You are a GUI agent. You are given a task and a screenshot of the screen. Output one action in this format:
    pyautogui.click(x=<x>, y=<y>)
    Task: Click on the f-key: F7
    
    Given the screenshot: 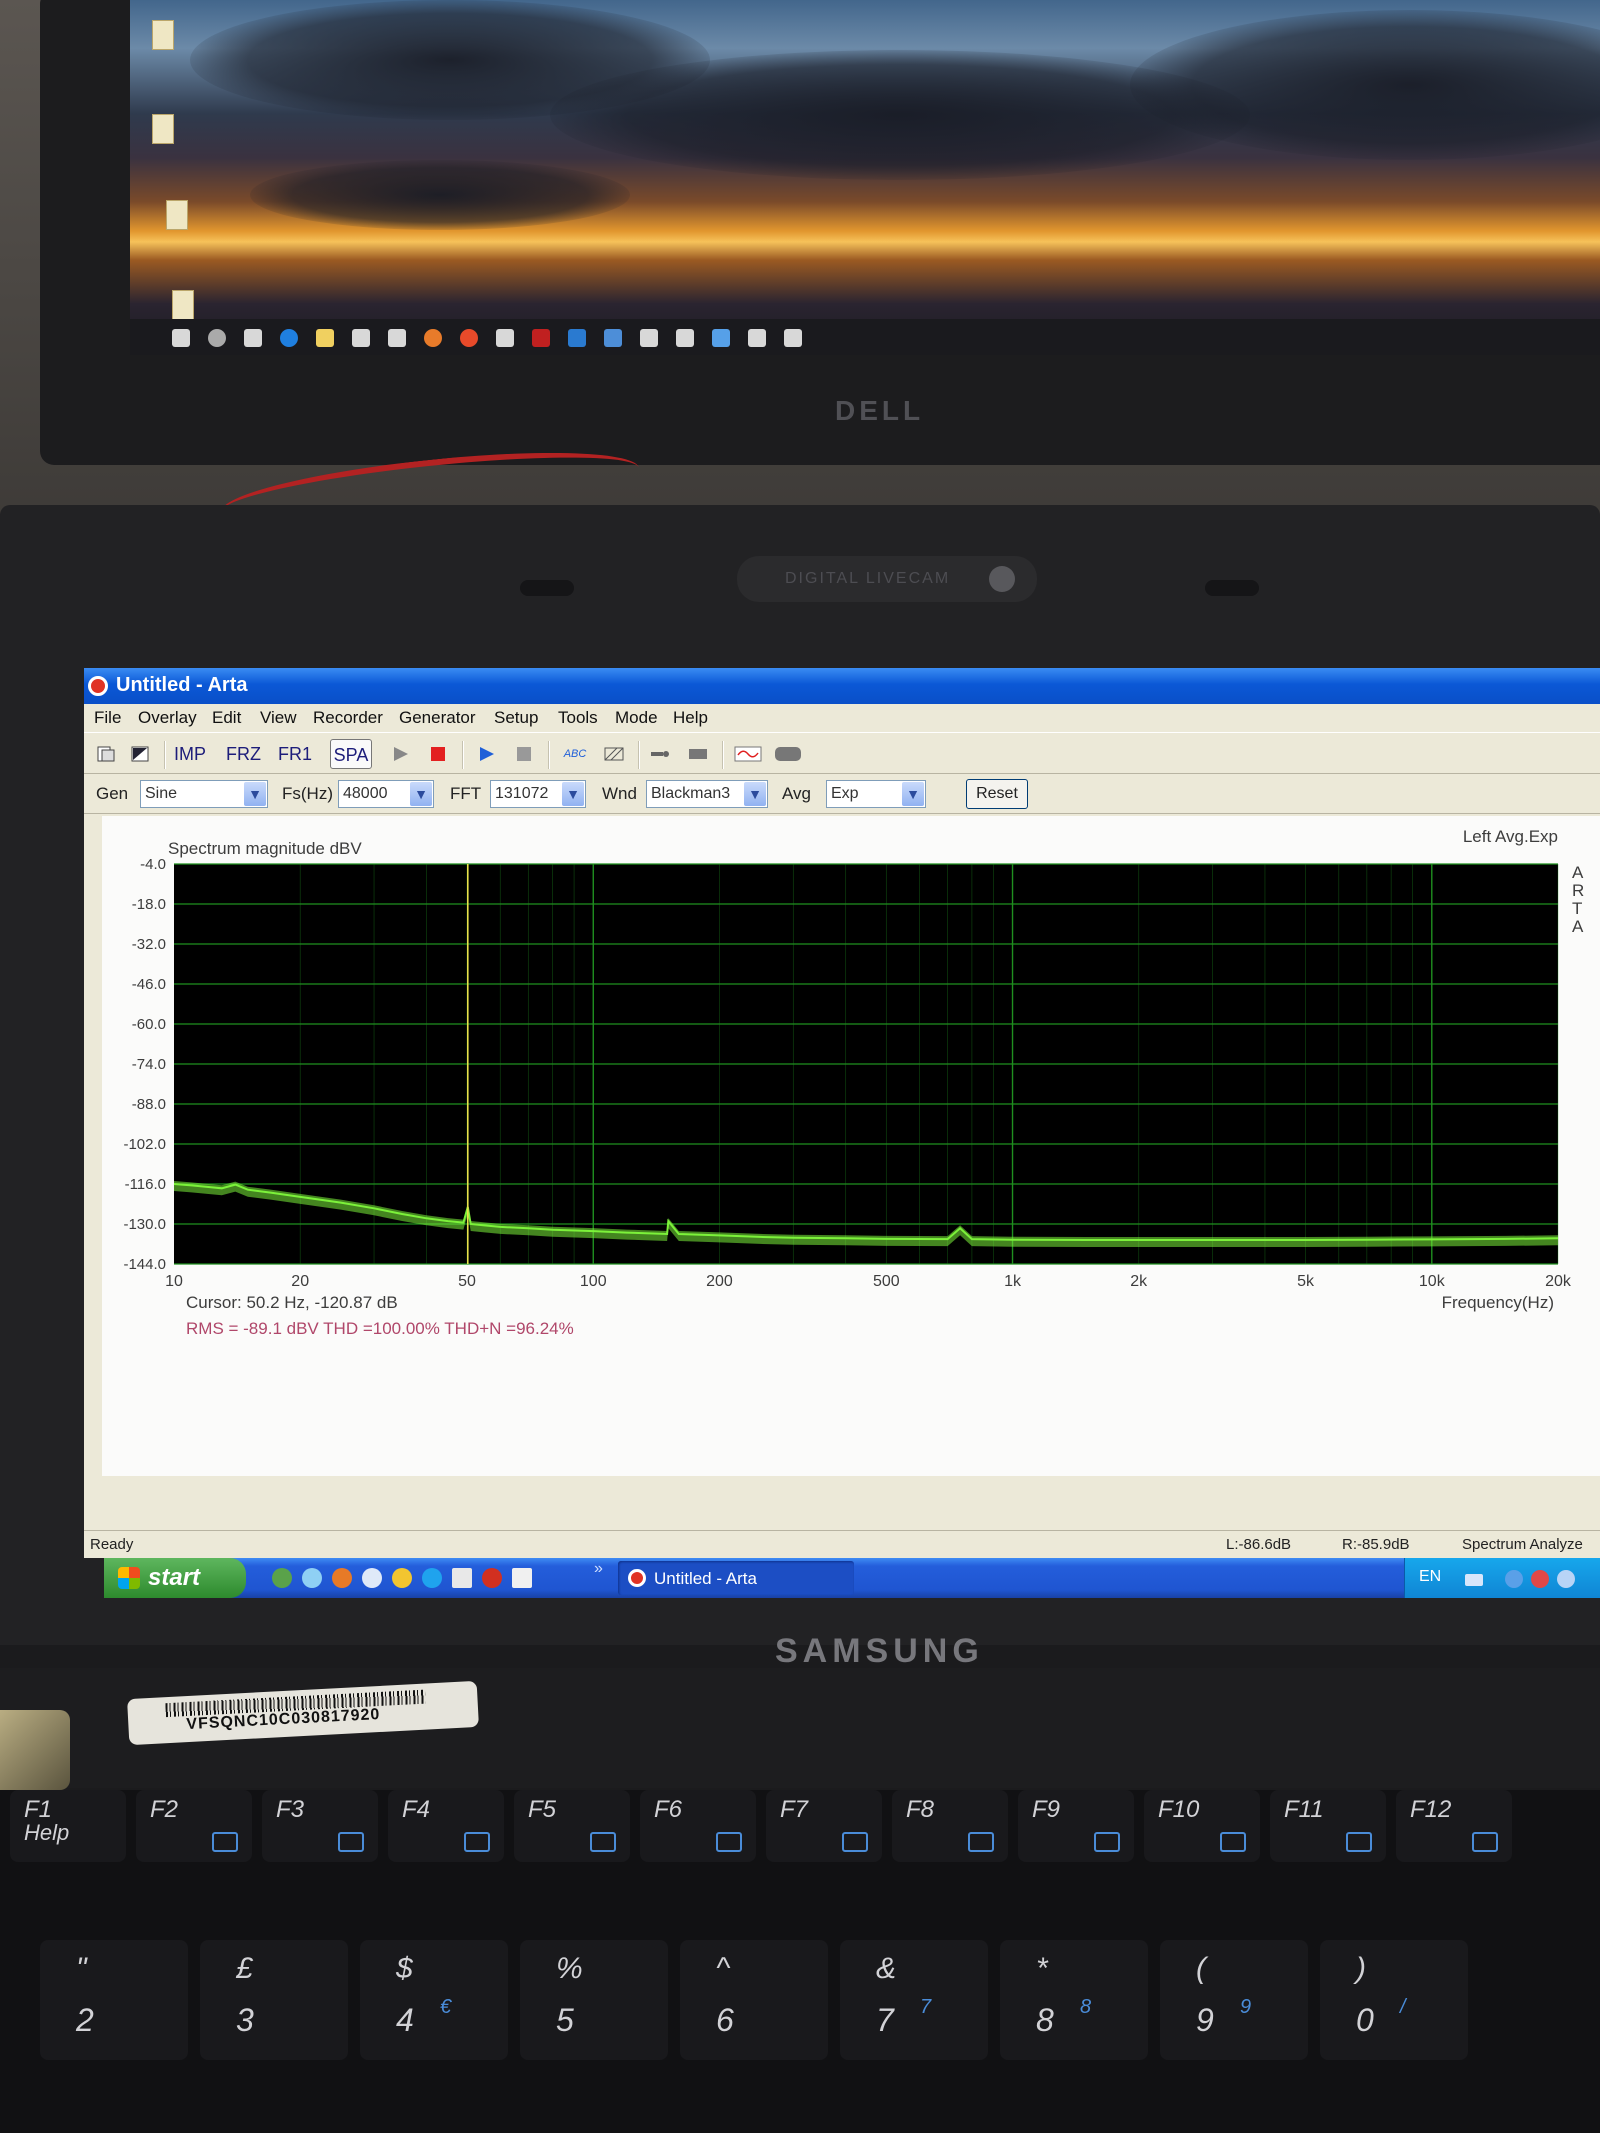 What is the action you would take?
    pyautogui.click(x=824, y=1826)
    